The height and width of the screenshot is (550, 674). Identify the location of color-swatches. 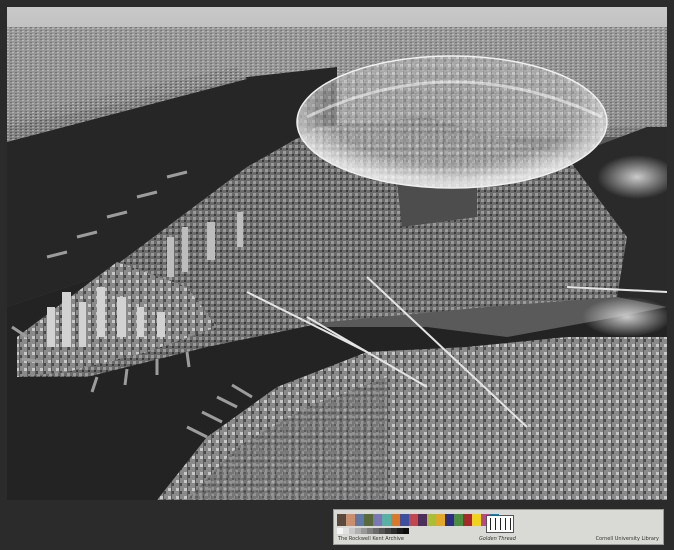
(418, 520).